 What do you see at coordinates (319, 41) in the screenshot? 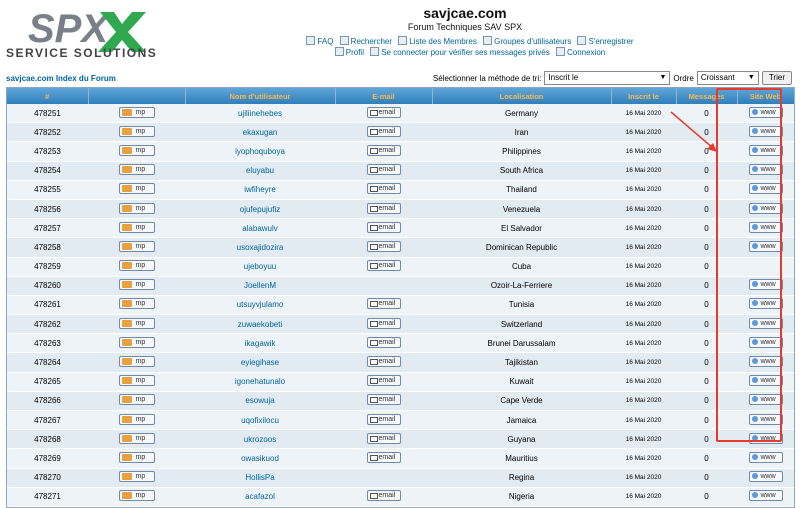
I see `nav-faq: FAQ` at bounding box center [319, 41].